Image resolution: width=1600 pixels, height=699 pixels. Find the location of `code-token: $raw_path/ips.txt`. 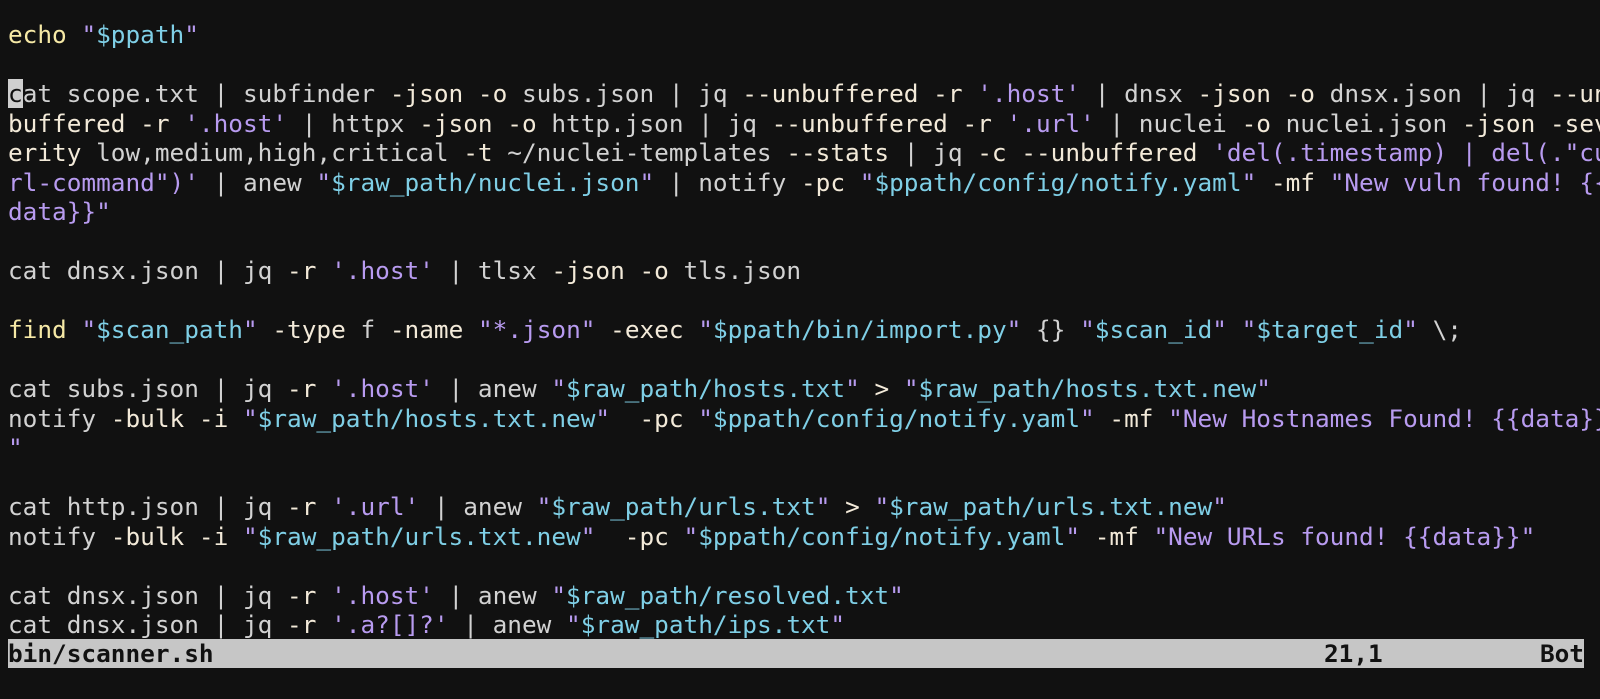

code-token: $raw_path/ips.txt is located at coordinates (705, 624).